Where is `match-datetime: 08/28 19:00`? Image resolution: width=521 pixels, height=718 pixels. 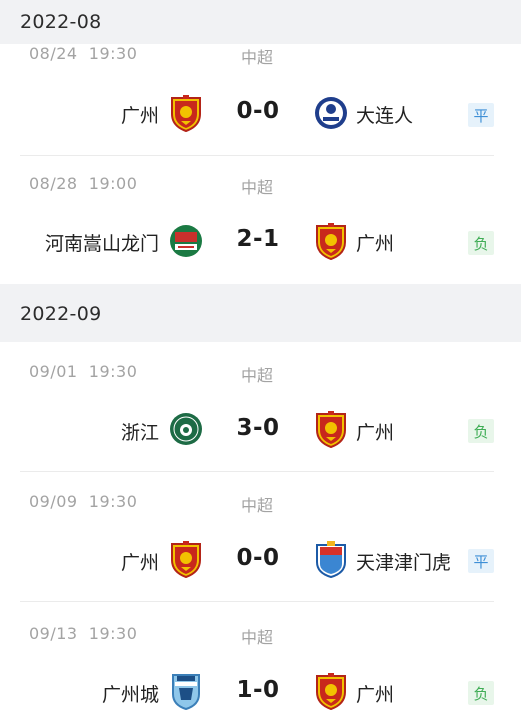 match-datetime: 08/28 19:00 is located at coordinates (83, 183).